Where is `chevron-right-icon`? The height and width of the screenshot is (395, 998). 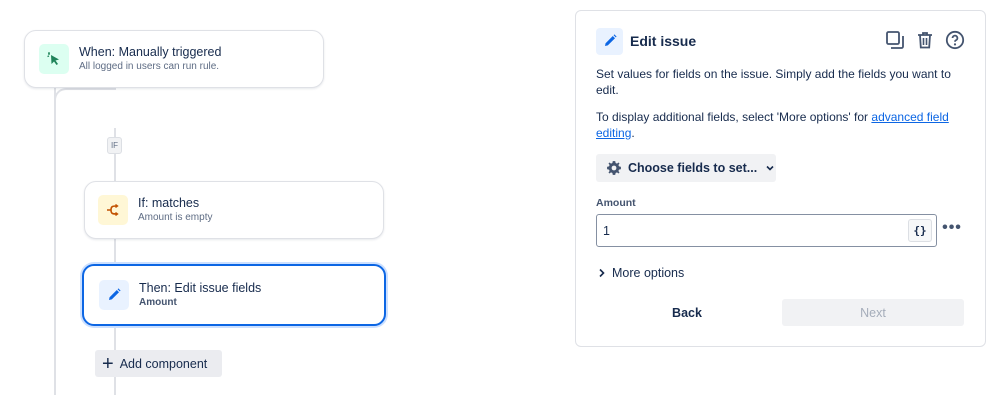 chevron-right-icon is located at coordinates (602, 273).